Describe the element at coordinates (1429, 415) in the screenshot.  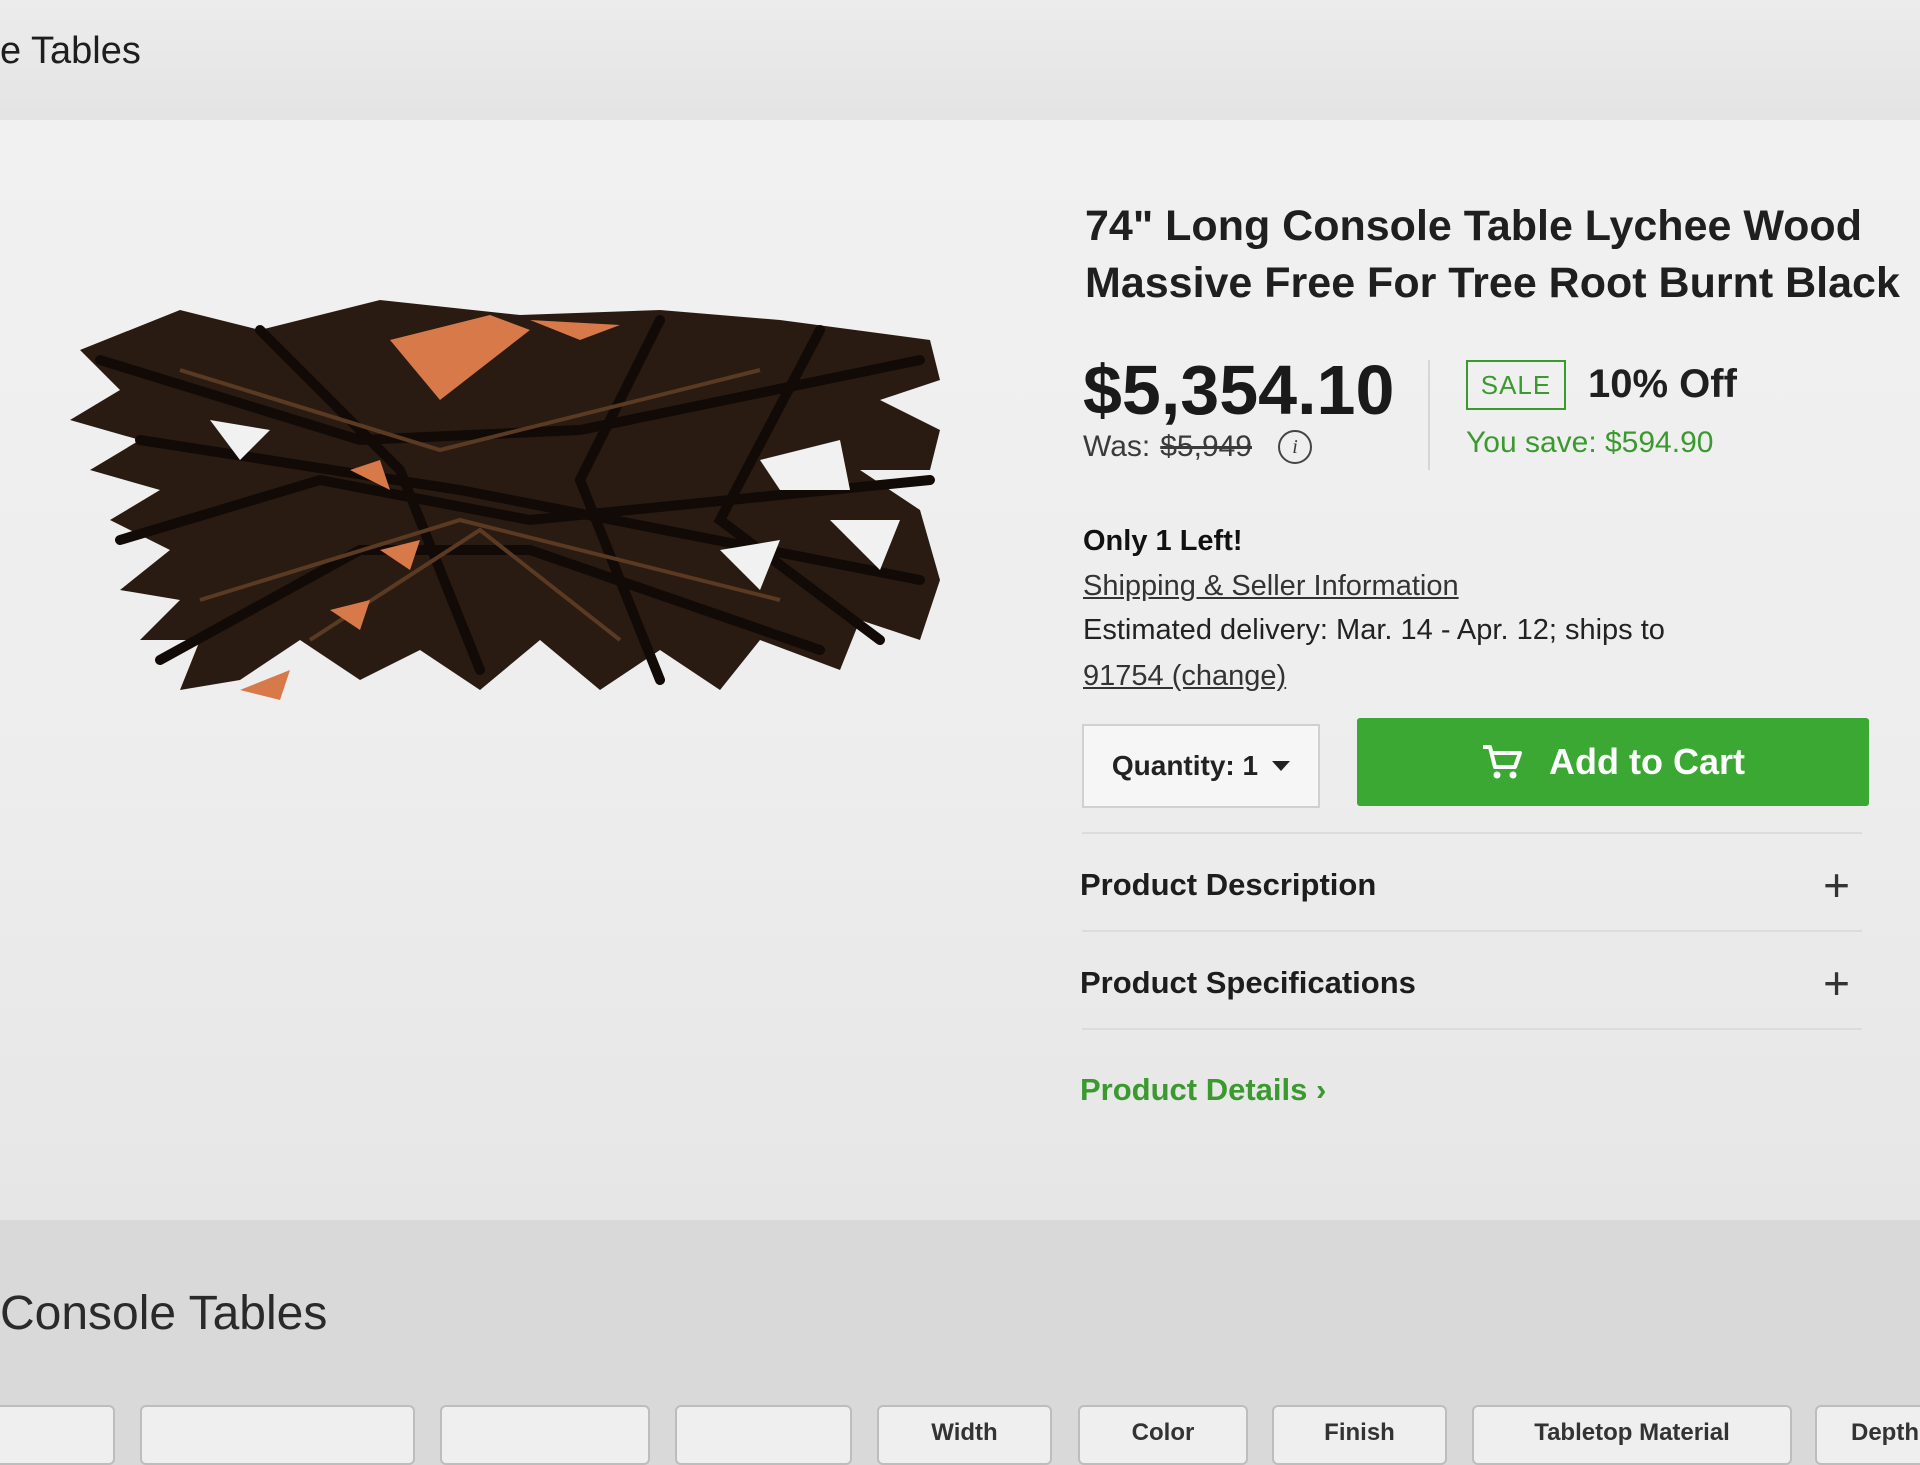
I see `price-divider` at that location.